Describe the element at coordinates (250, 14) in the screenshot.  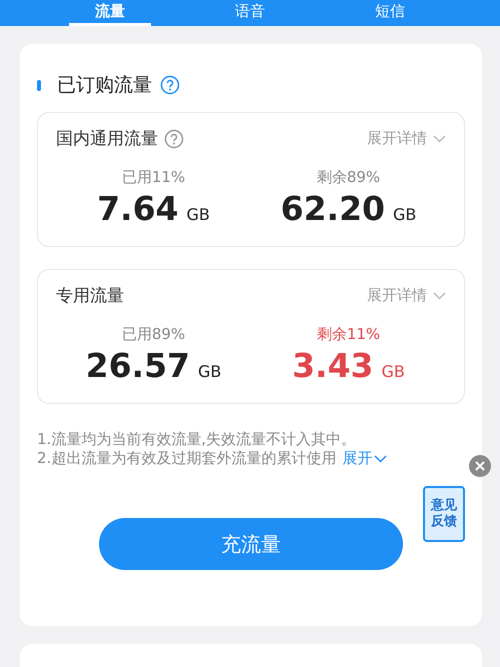
I see `tab: 语音` at that location.